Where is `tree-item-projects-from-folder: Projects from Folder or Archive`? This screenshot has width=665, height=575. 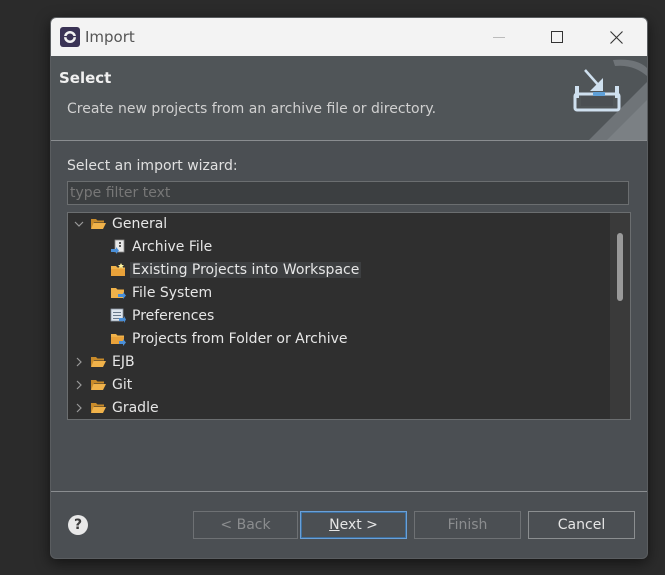 tree-item-projects-from-folder: Projects from Folder or Archive is located at coordinates (230, 339).